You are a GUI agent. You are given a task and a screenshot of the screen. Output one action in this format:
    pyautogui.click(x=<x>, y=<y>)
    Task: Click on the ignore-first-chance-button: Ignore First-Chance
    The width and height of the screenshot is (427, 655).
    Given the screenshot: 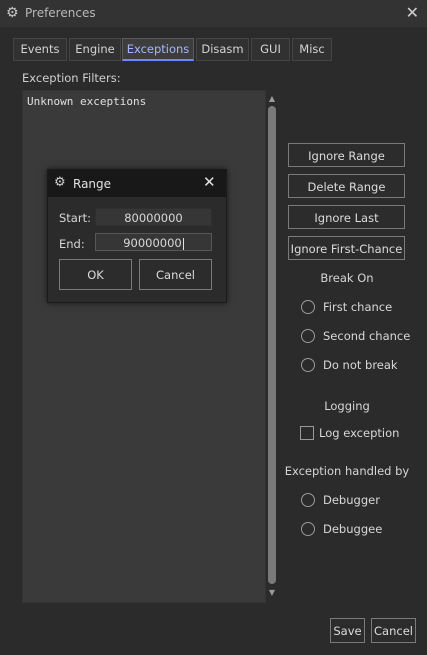 What is the action you would take?
    pyautogui.click(x=346, y=248)
    